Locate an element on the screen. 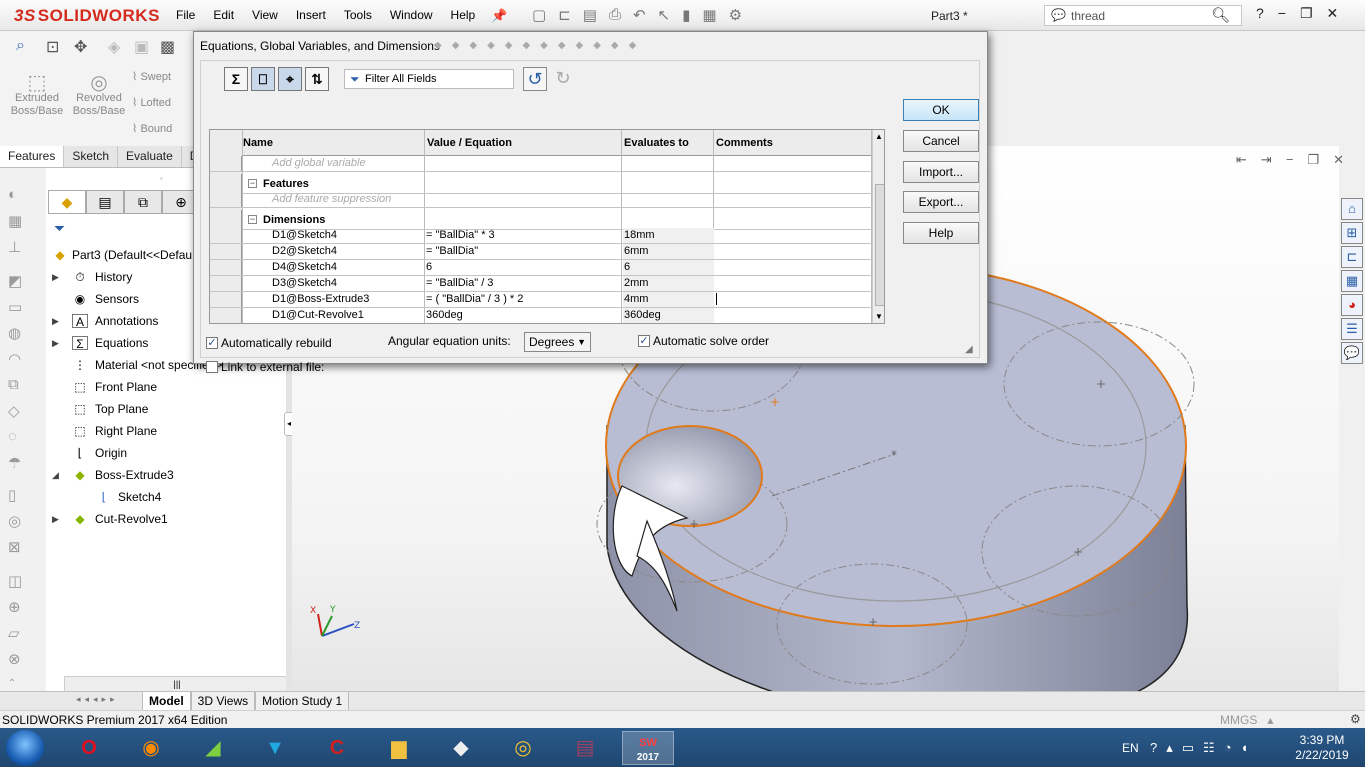 This screenshot has width=1365, height=767. section-view-icon: ▣ is located at coordinates (141, 47).